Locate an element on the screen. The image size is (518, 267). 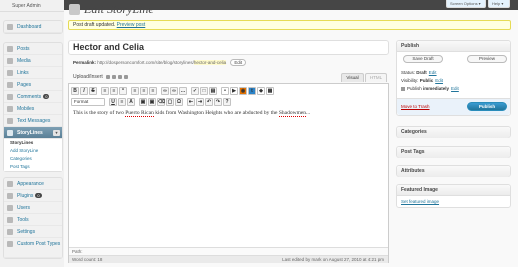
bold-icon: B is located at coordinates (75, 91).